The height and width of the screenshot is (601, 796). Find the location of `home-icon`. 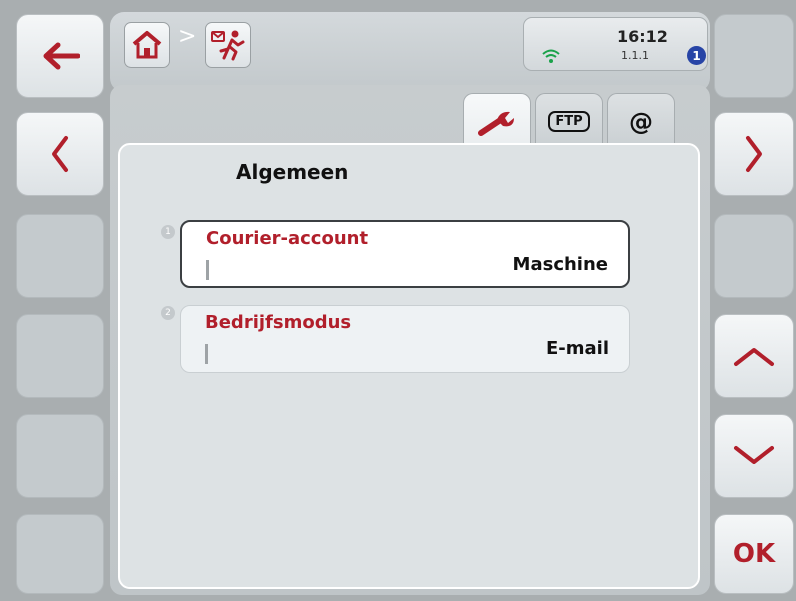

home-icon is located at coordinates (147, 45).